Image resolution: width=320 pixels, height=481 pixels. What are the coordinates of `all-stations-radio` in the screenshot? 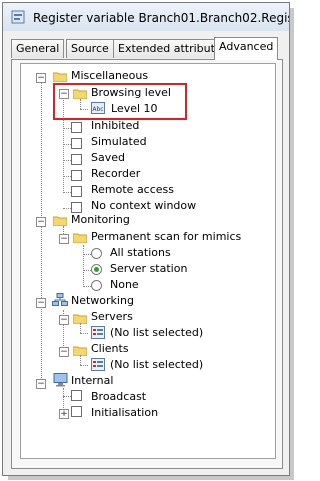 It's located at (96, 253).